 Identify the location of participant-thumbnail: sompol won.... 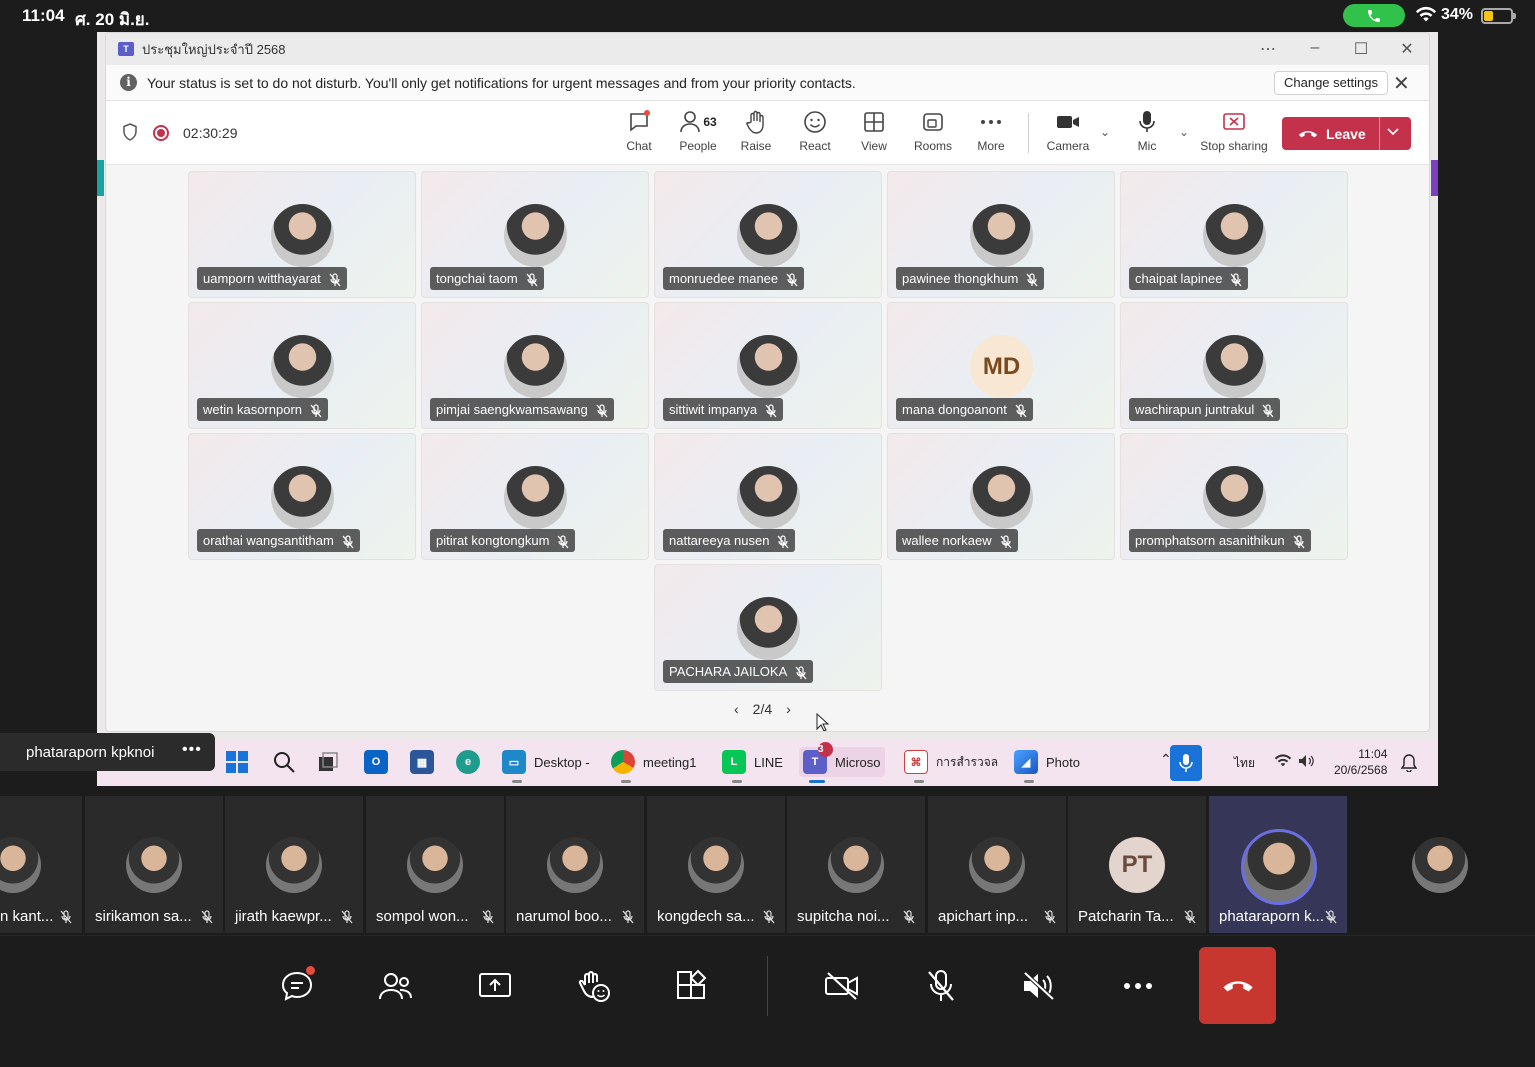
(435, 864).